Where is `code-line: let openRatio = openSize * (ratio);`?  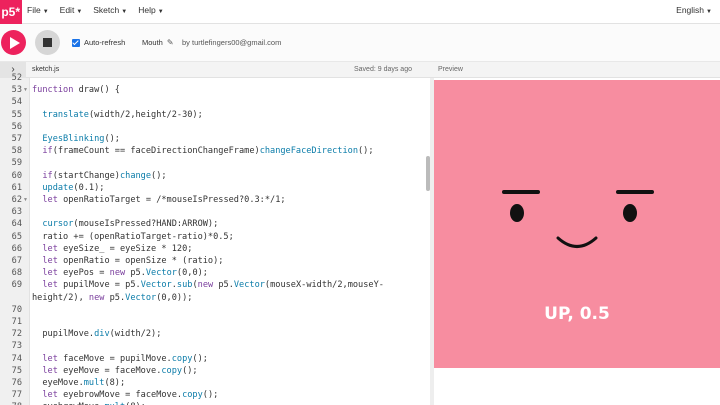
code-line: let openRatio = openSize * (ratio); is located at coordinates (133, 261).